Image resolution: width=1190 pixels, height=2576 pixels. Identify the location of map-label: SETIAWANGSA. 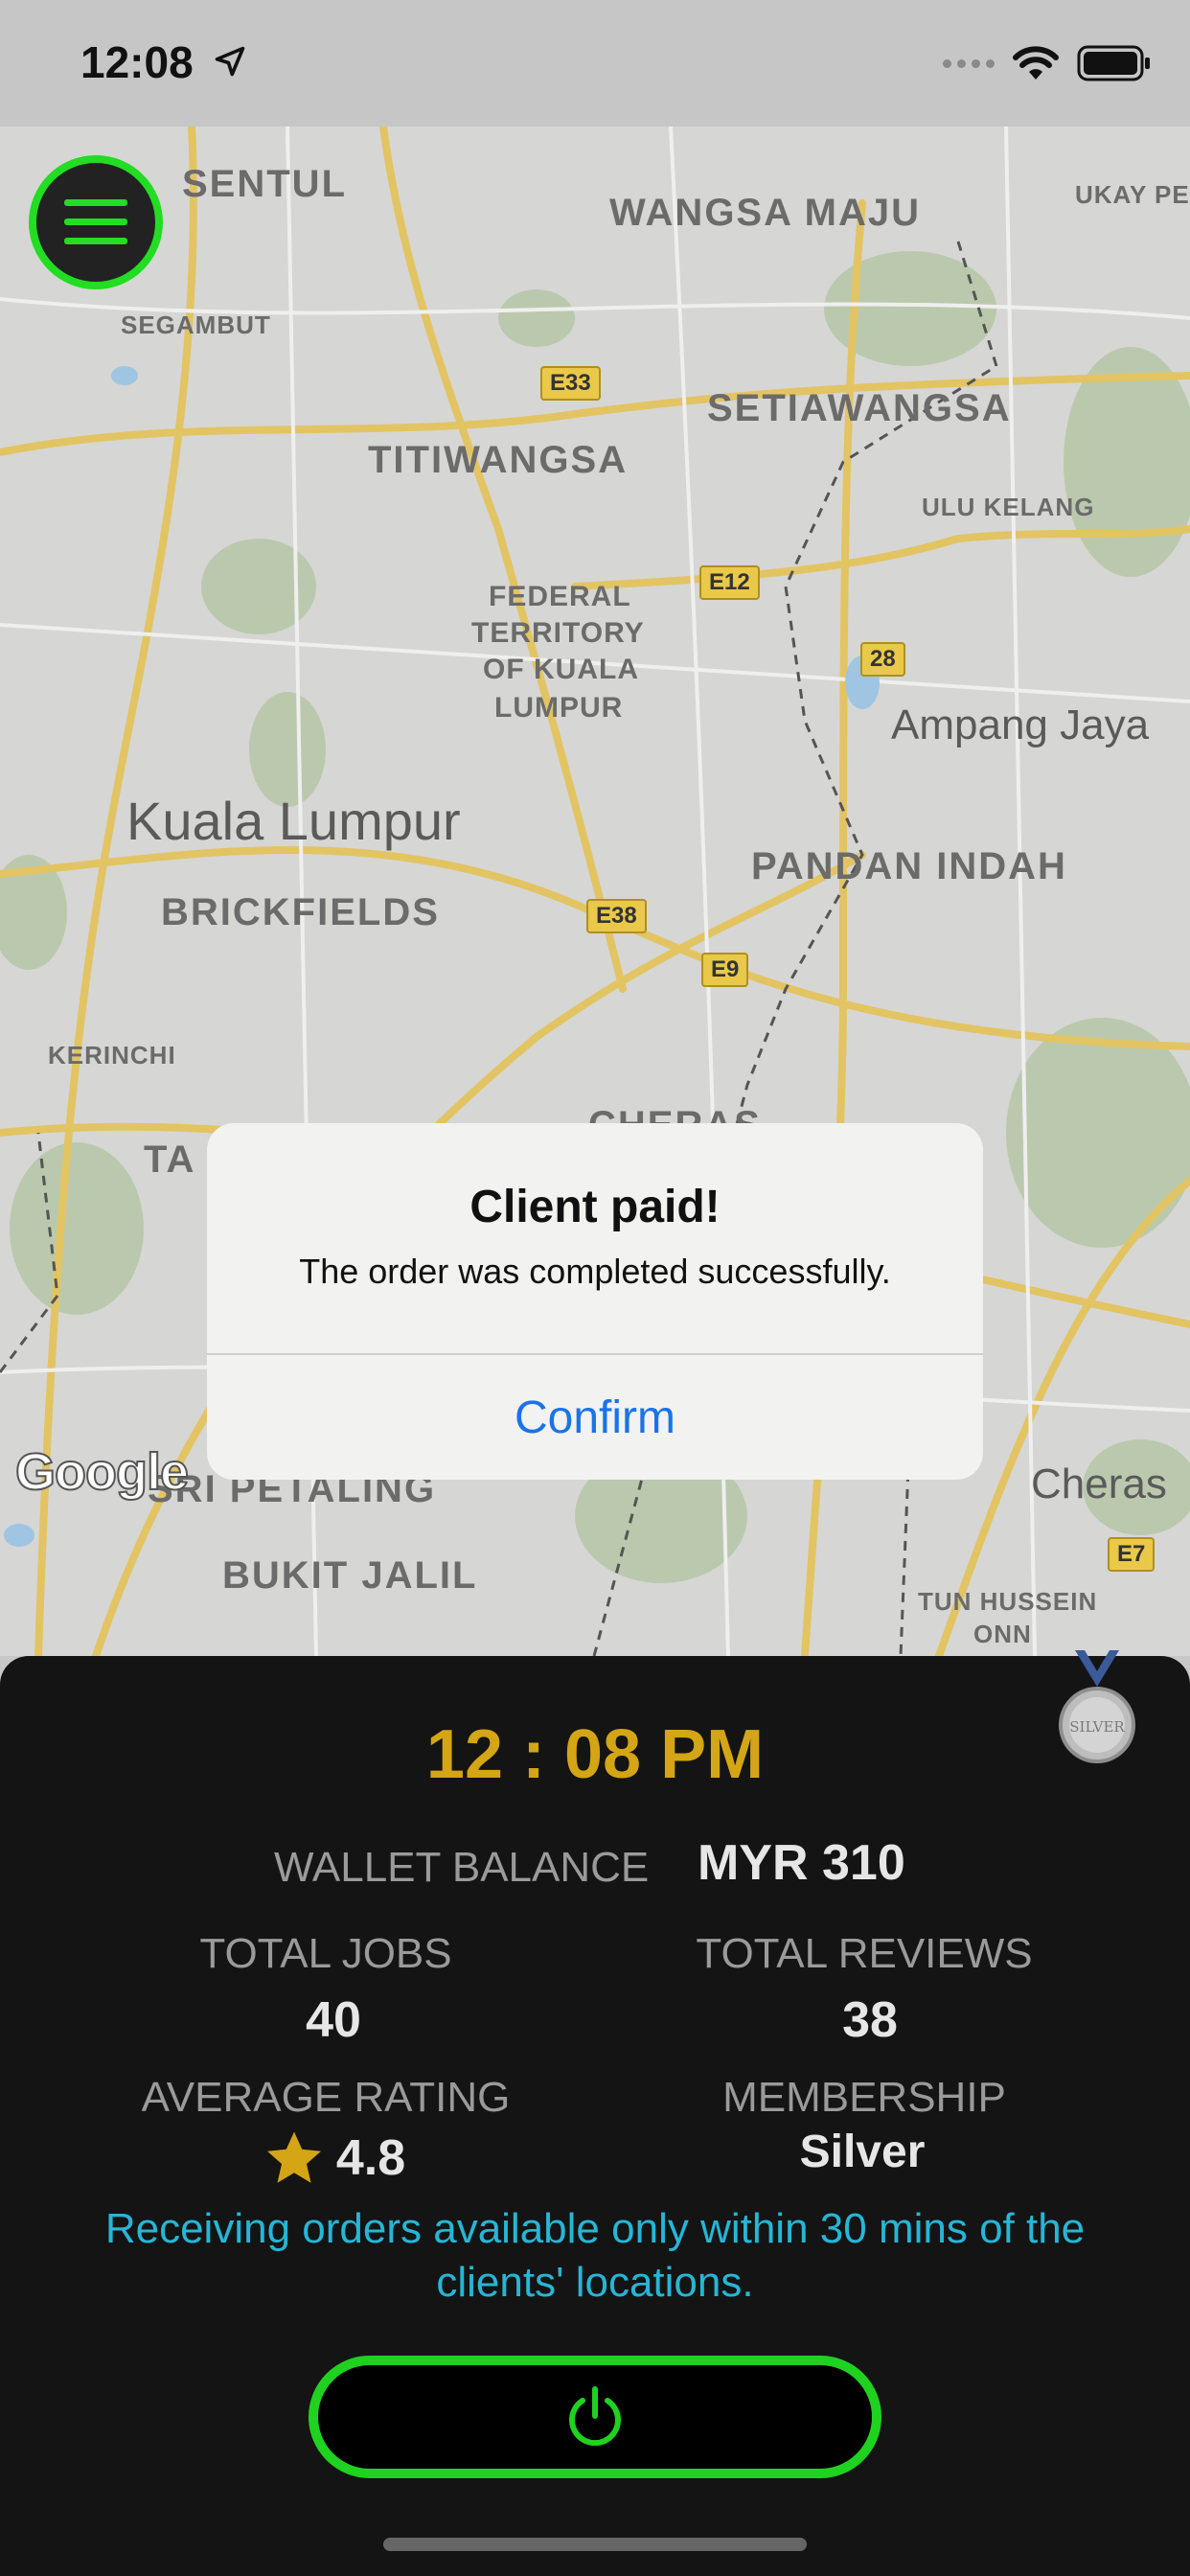
(859, 408).